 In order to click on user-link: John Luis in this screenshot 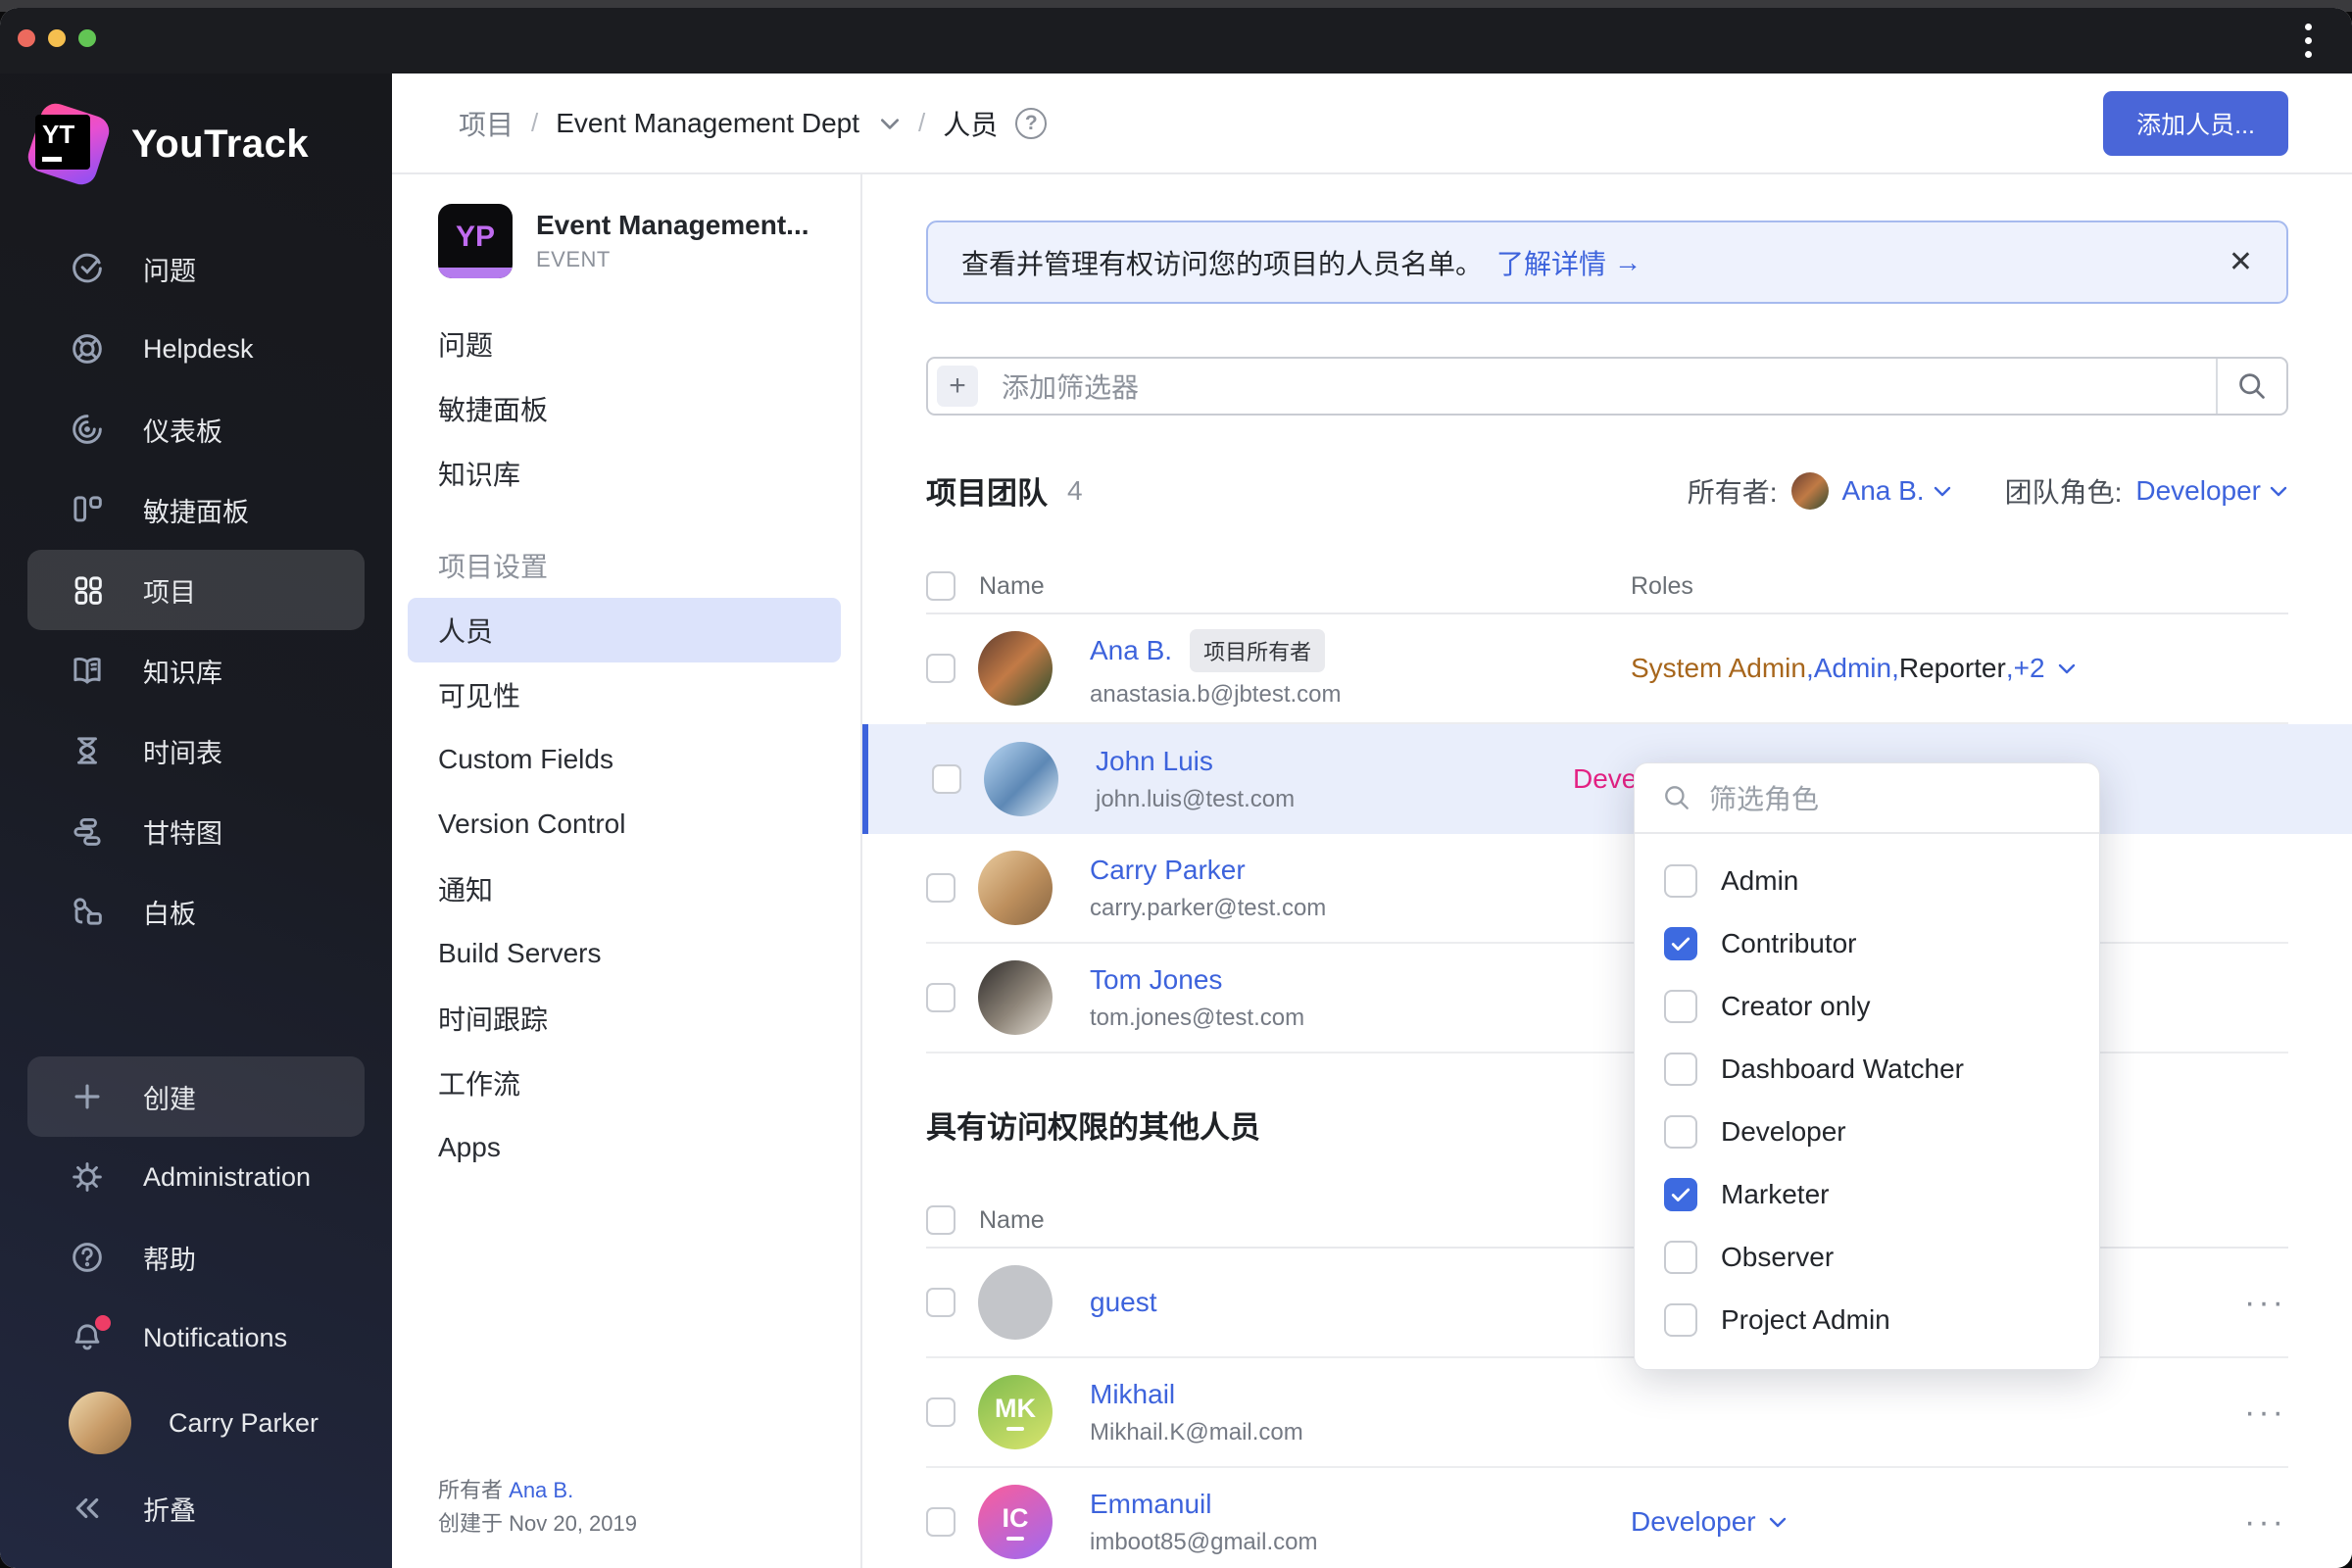, I will do `click(1195, 761)`.